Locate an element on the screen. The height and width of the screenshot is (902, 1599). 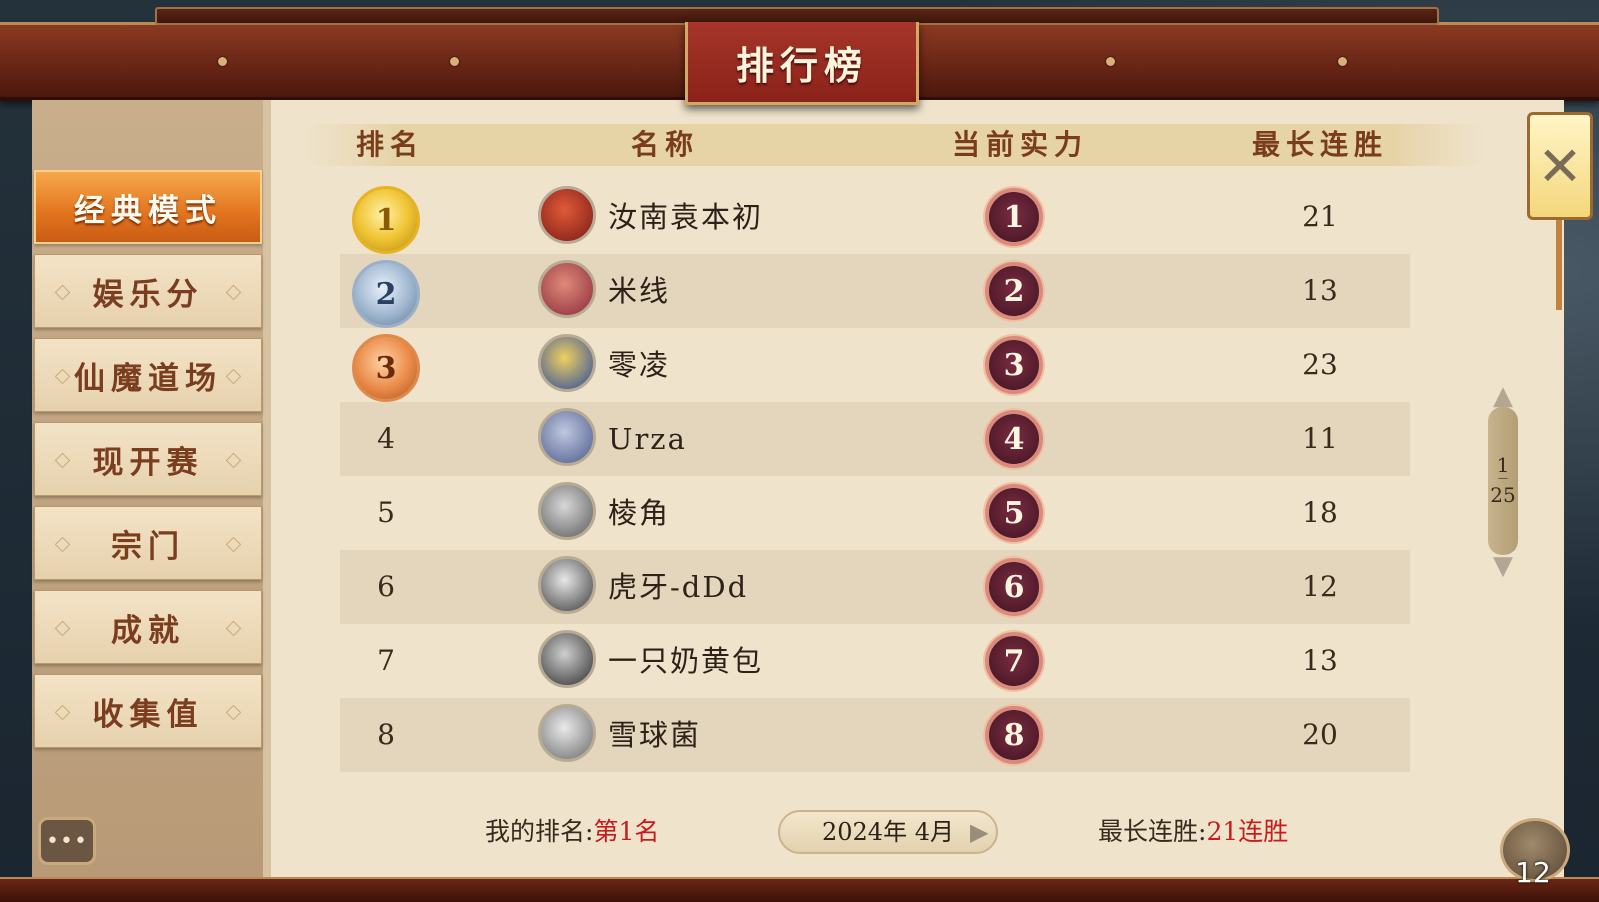
streak-value: 20 is located at coordinates (1320, 734).